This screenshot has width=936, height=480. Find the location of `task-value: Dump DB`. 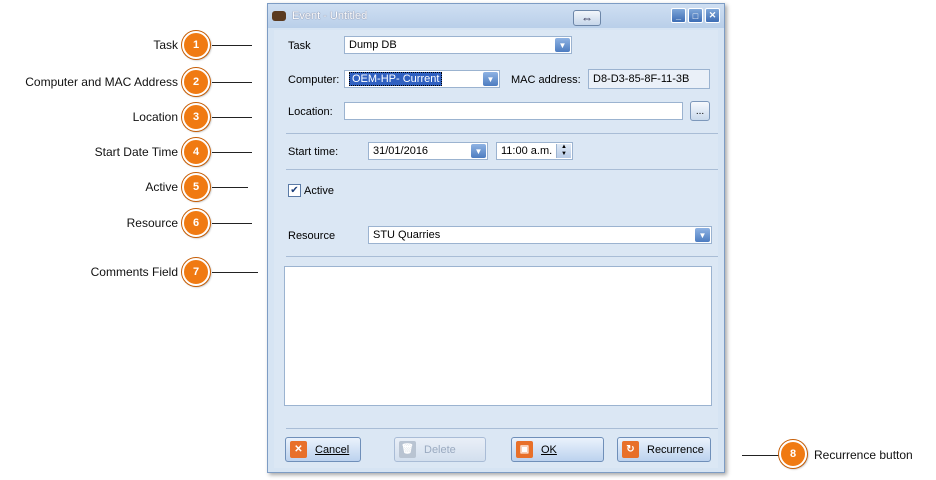

task-value: Dump DB is located at coordinates (373, 45).